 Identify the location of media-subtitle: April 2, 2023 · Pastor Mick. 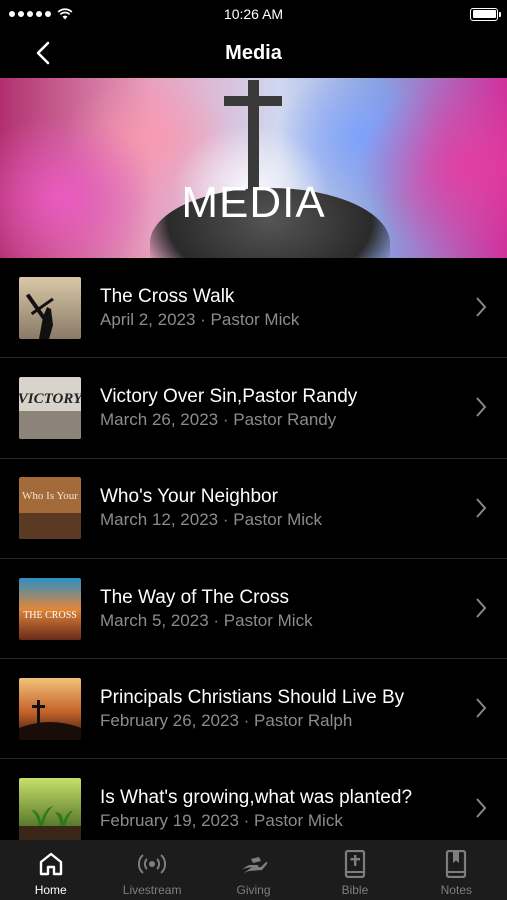
(200, 319).